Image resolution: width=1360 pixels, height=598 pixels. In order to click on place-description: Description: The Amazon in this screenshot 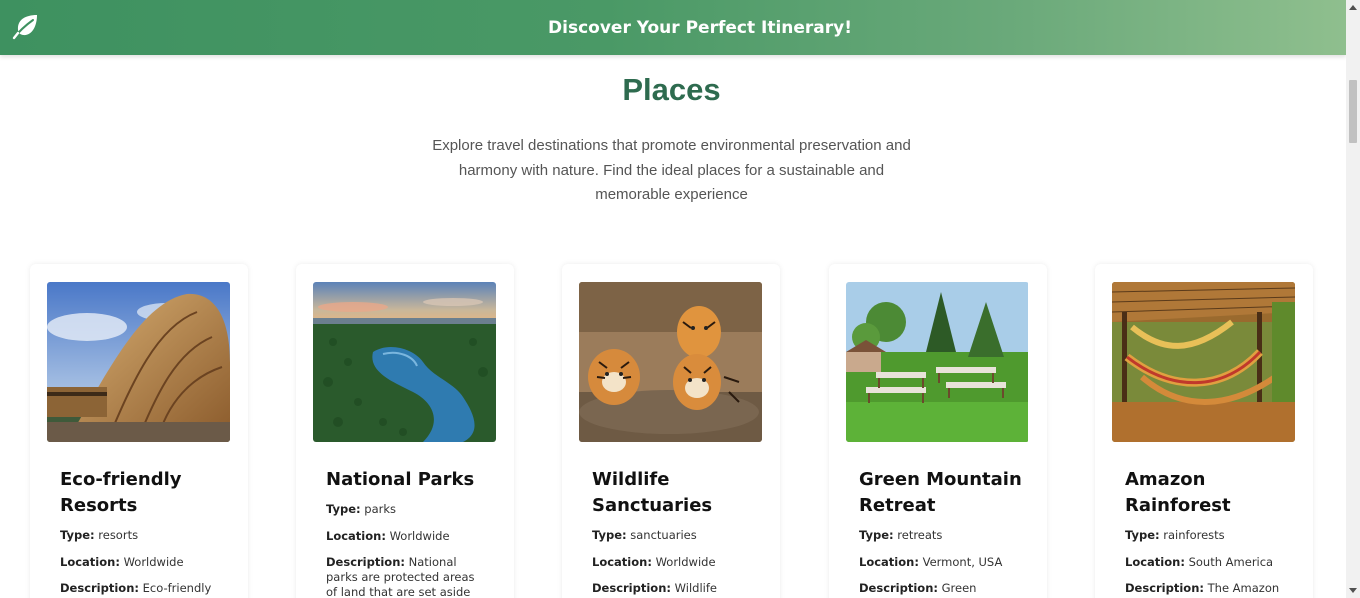, I will do `click(1205, 588)`.